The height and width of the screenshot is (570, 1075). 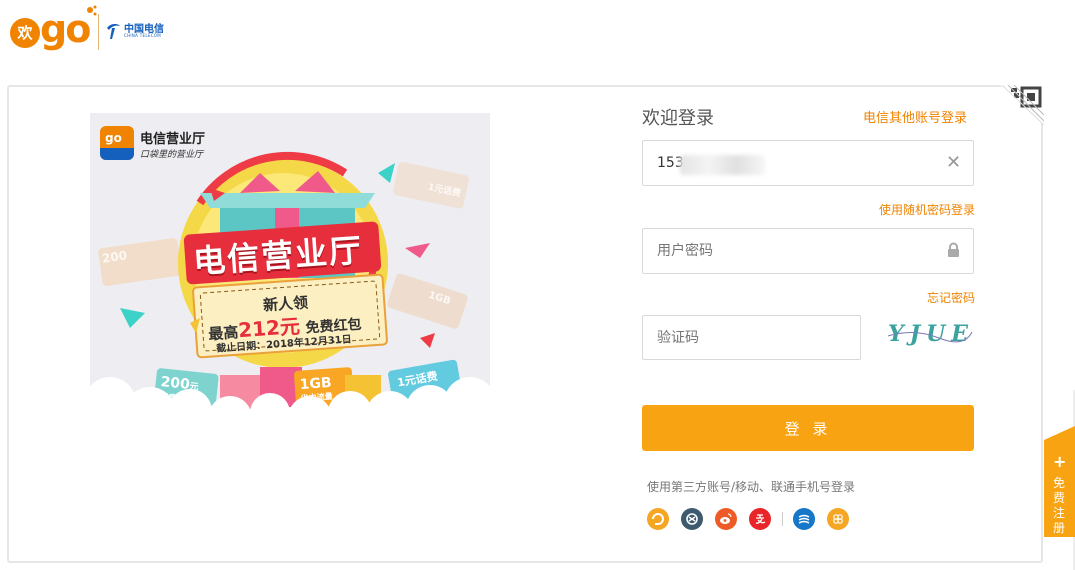 I want to click on telecom-en-text: CHINA TELECOM, so click(x=142, y=35).